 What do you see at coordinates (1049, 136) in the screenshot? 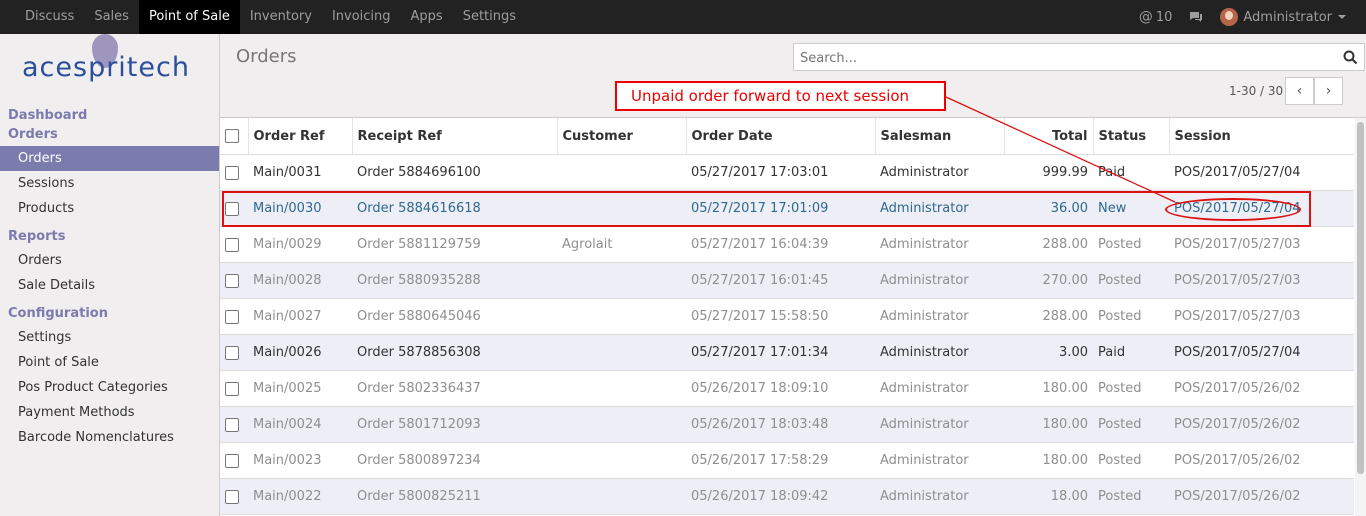
I see `column-header-total: Total` at bounding box center [1049, 136].